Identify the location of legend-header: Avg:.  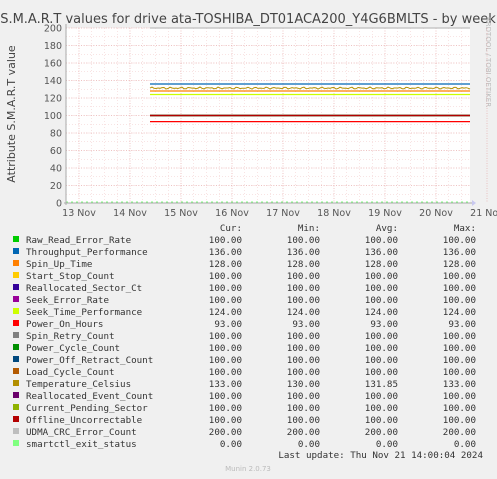
(387, 228).